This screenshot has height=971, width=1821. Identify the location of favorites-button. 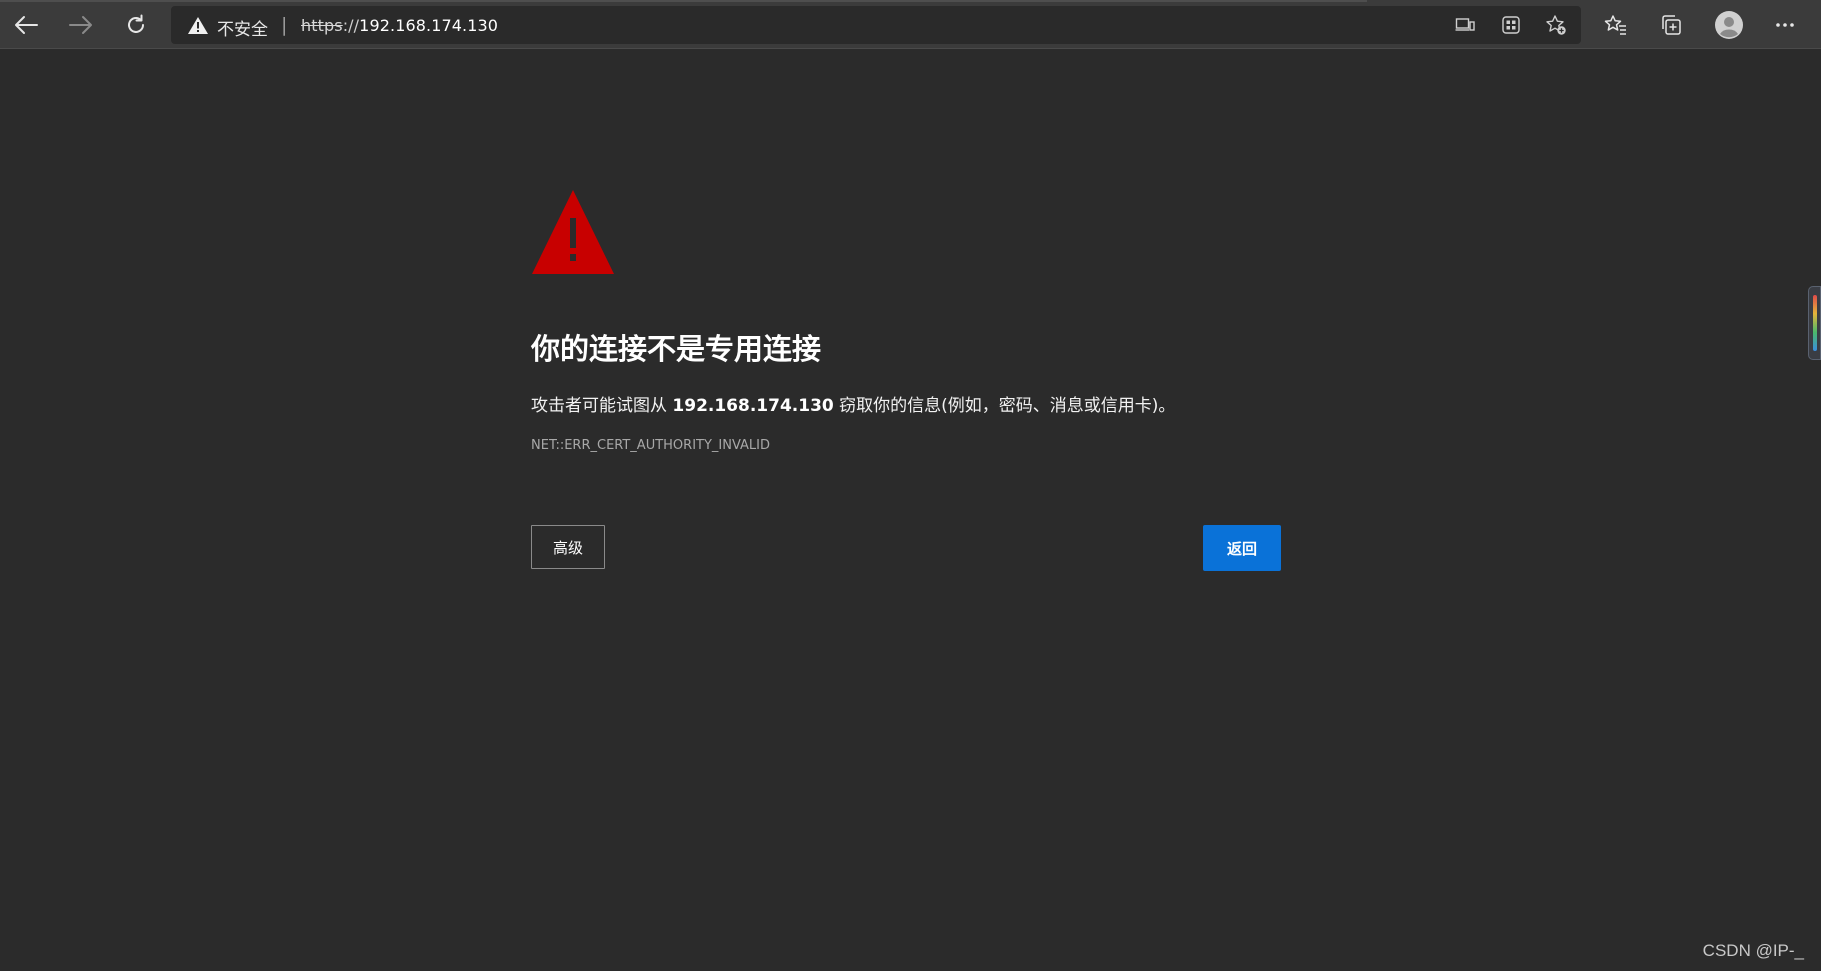
(1616, 25).